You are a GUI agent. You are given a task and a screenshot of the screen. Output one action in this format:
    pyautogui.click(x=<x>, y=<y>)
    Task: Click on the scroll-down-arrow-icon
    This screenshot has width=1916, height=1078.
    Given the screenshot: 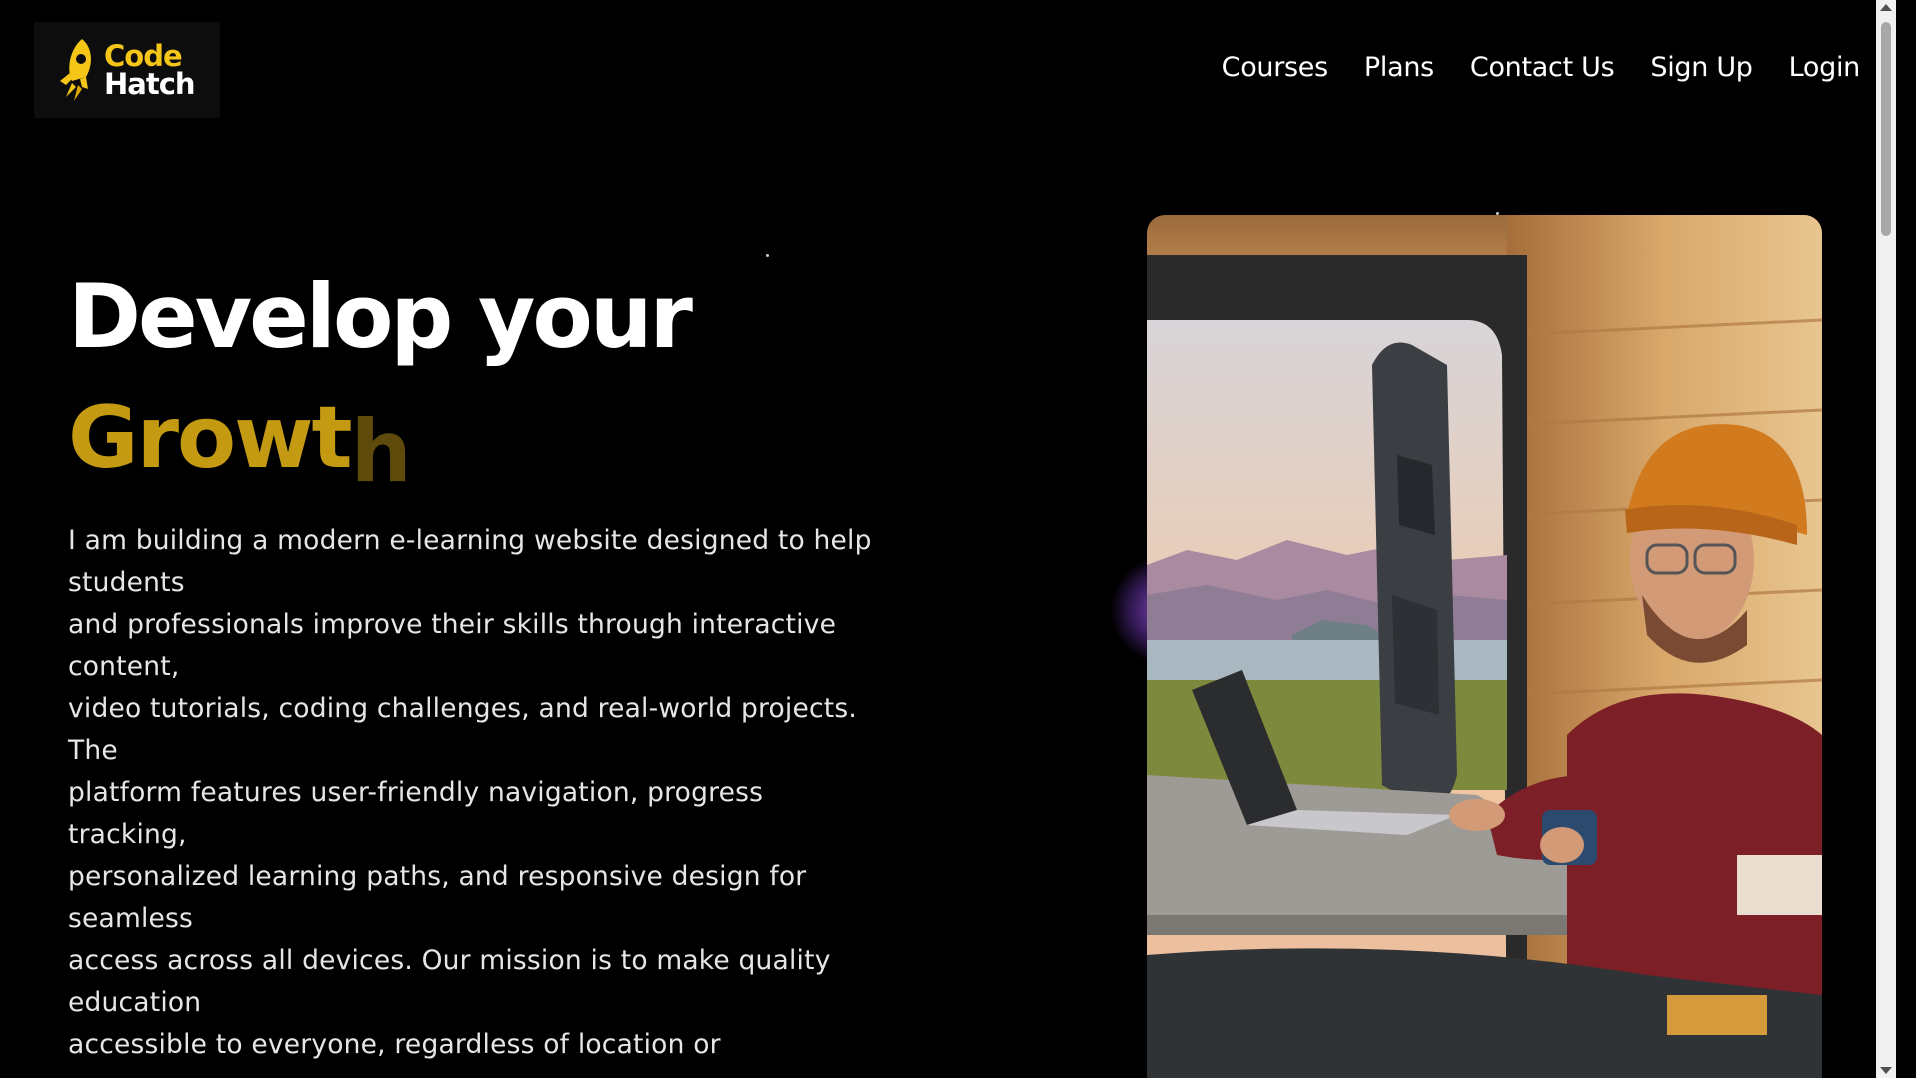 What is the action you would take?
    pyautogui.click(x=1886, y=1070)
    